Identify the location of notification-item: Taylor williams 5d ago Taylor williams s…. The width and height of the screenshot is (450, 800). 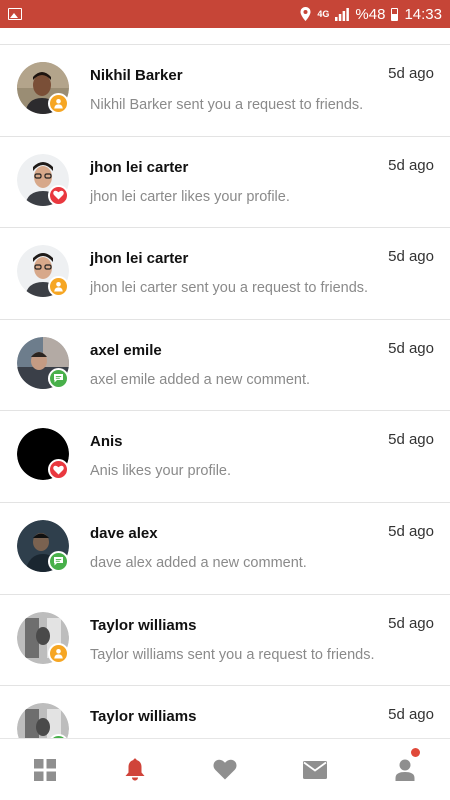
(225, 641).